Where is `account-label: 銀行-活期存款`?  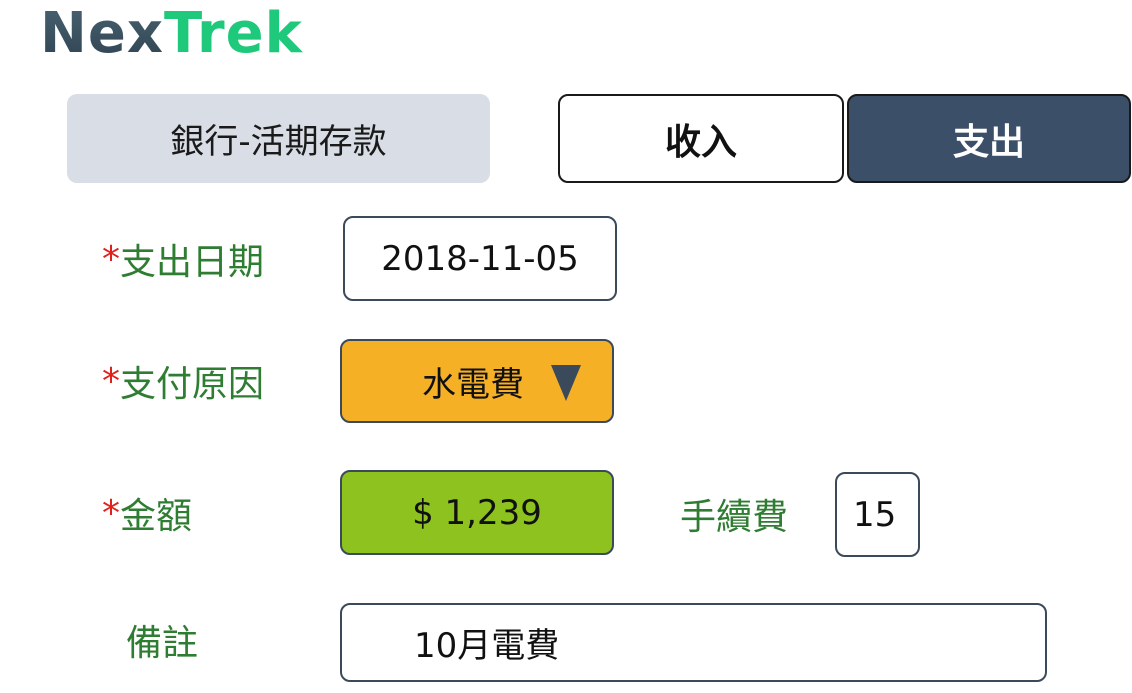 account-label: 銀行-活期存款 is located at coordinates (278, 142).